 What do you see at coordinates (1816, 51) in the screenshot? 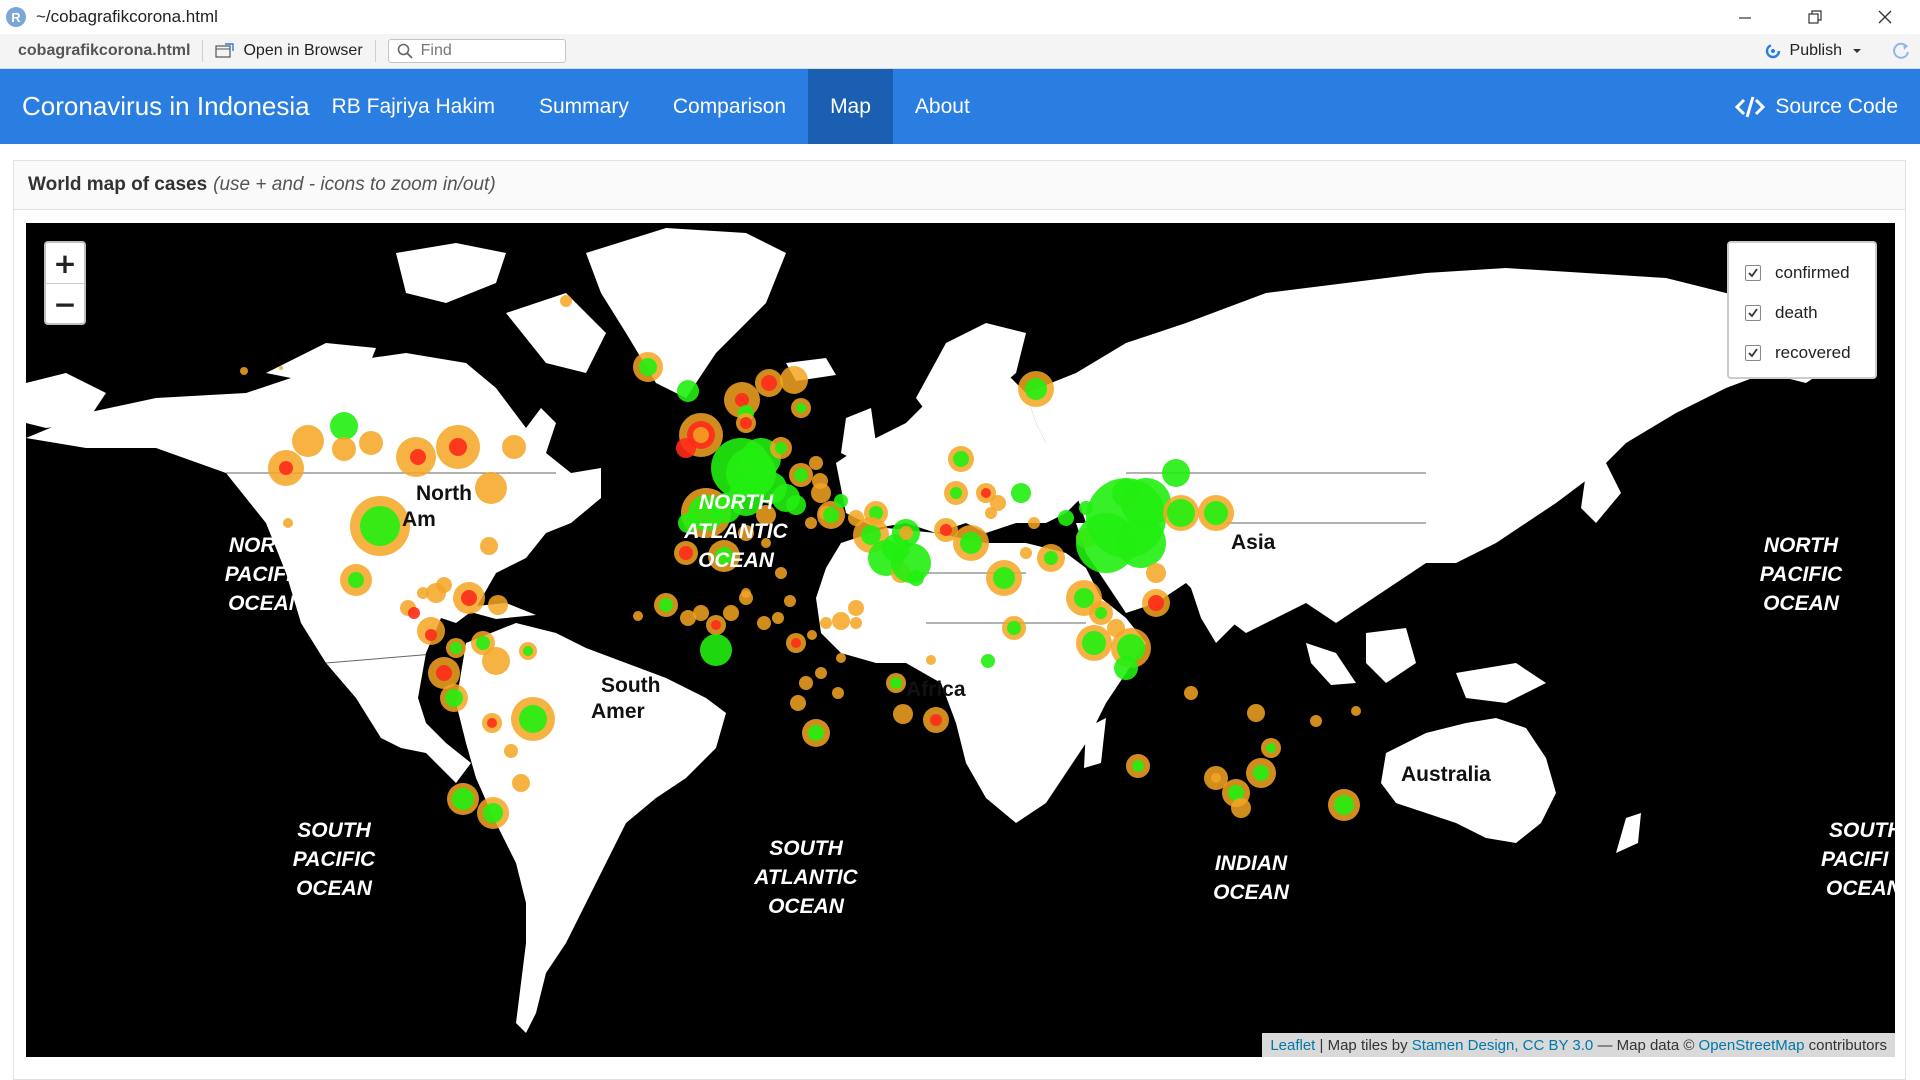
I see `publish-button: Publish` at bounding box center [1816, 51].